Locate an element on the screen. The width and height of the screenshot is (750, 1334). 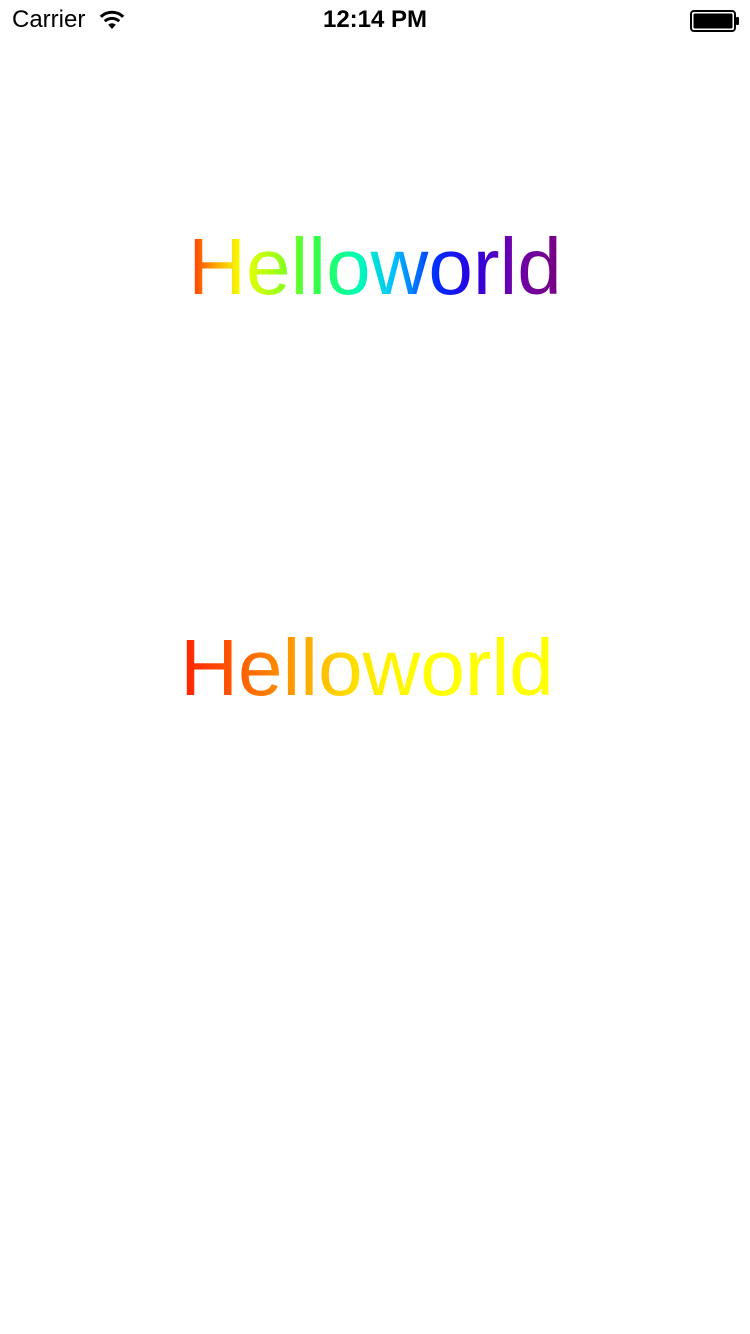
clock: 12:14 PM is located at coordinates (375, 19).